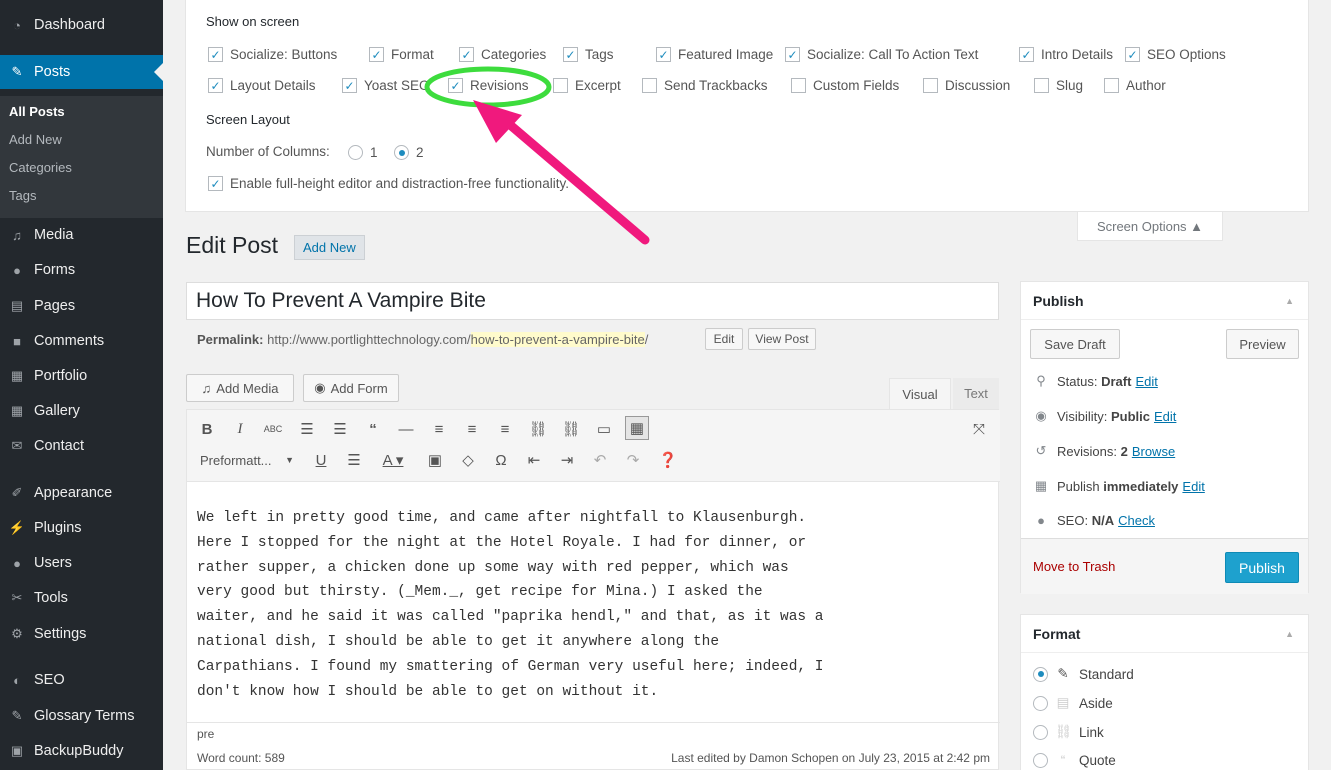 The width and height of the screenshot is (1331, 770). I want to click on annotation-overlay, so click(537, 155).